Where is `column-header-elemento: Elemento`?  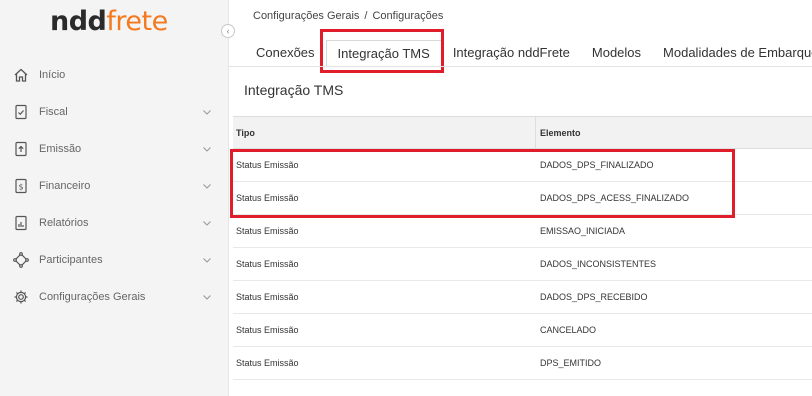
column-header-elemento: Elemento is located at coordinates (558, 132).